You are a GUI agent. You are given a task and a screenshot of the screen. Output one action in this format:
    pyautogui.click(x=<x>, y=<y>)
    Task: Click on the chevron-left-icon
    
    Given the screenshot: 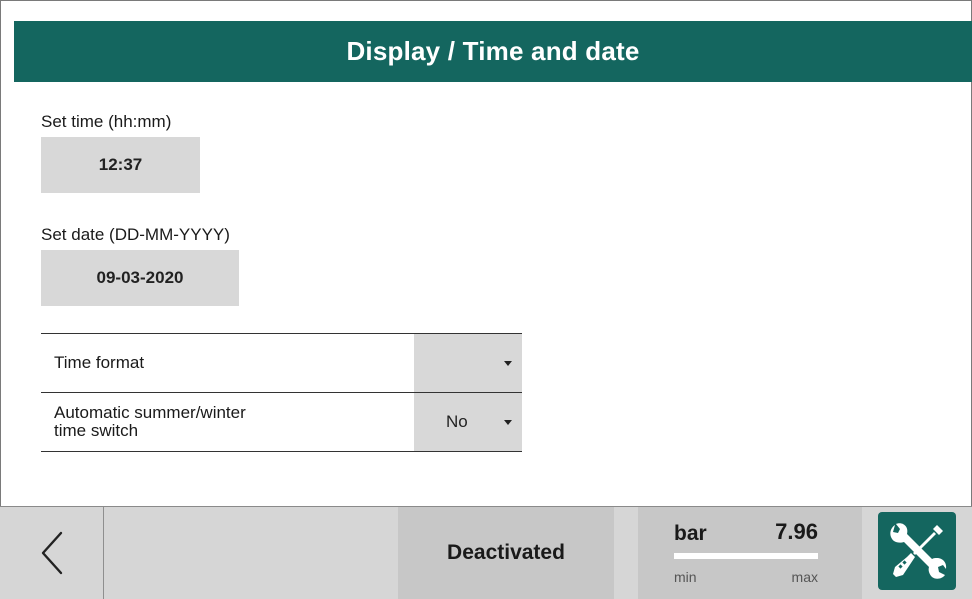 What is the action you would take?
    pyautogui.click(x=51, y=553)
    